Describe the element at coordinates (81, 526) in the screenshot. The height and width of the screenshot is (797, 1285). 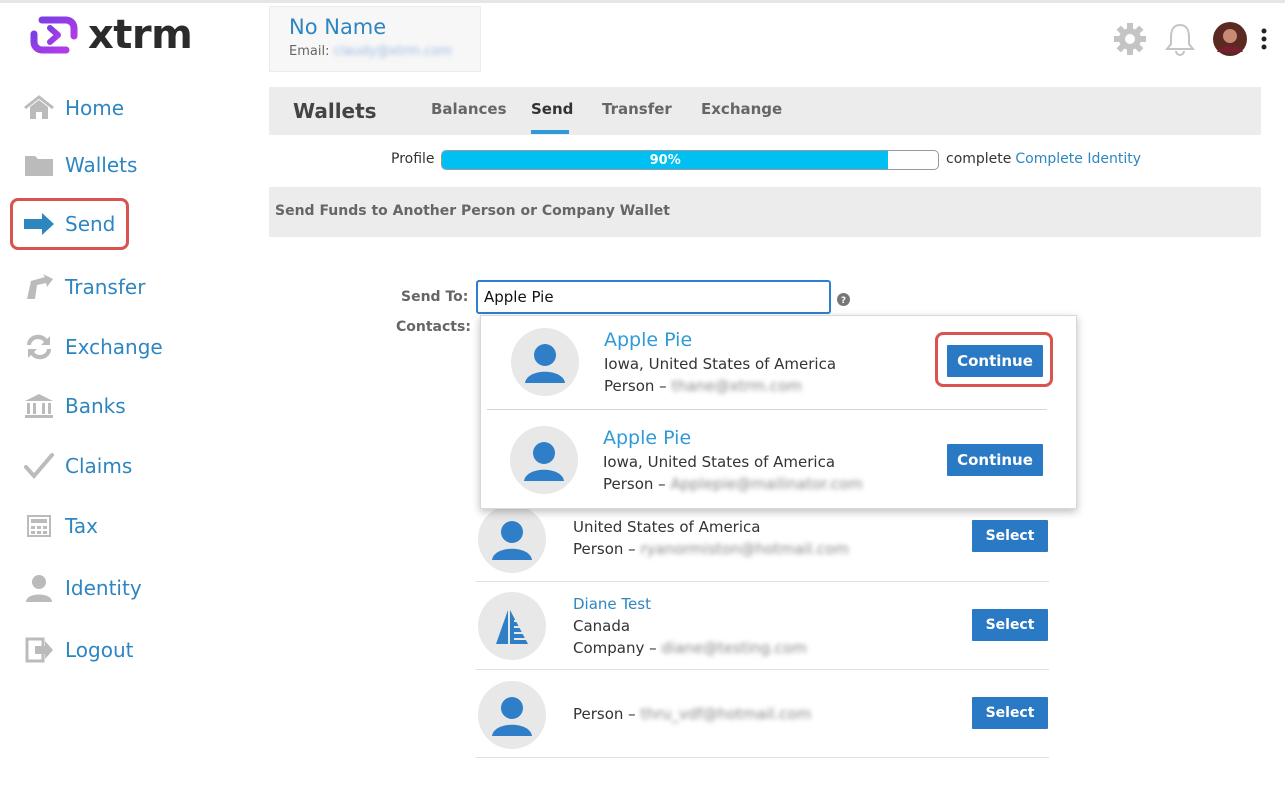
I see `sidebar-item-label: Tax` at that location.